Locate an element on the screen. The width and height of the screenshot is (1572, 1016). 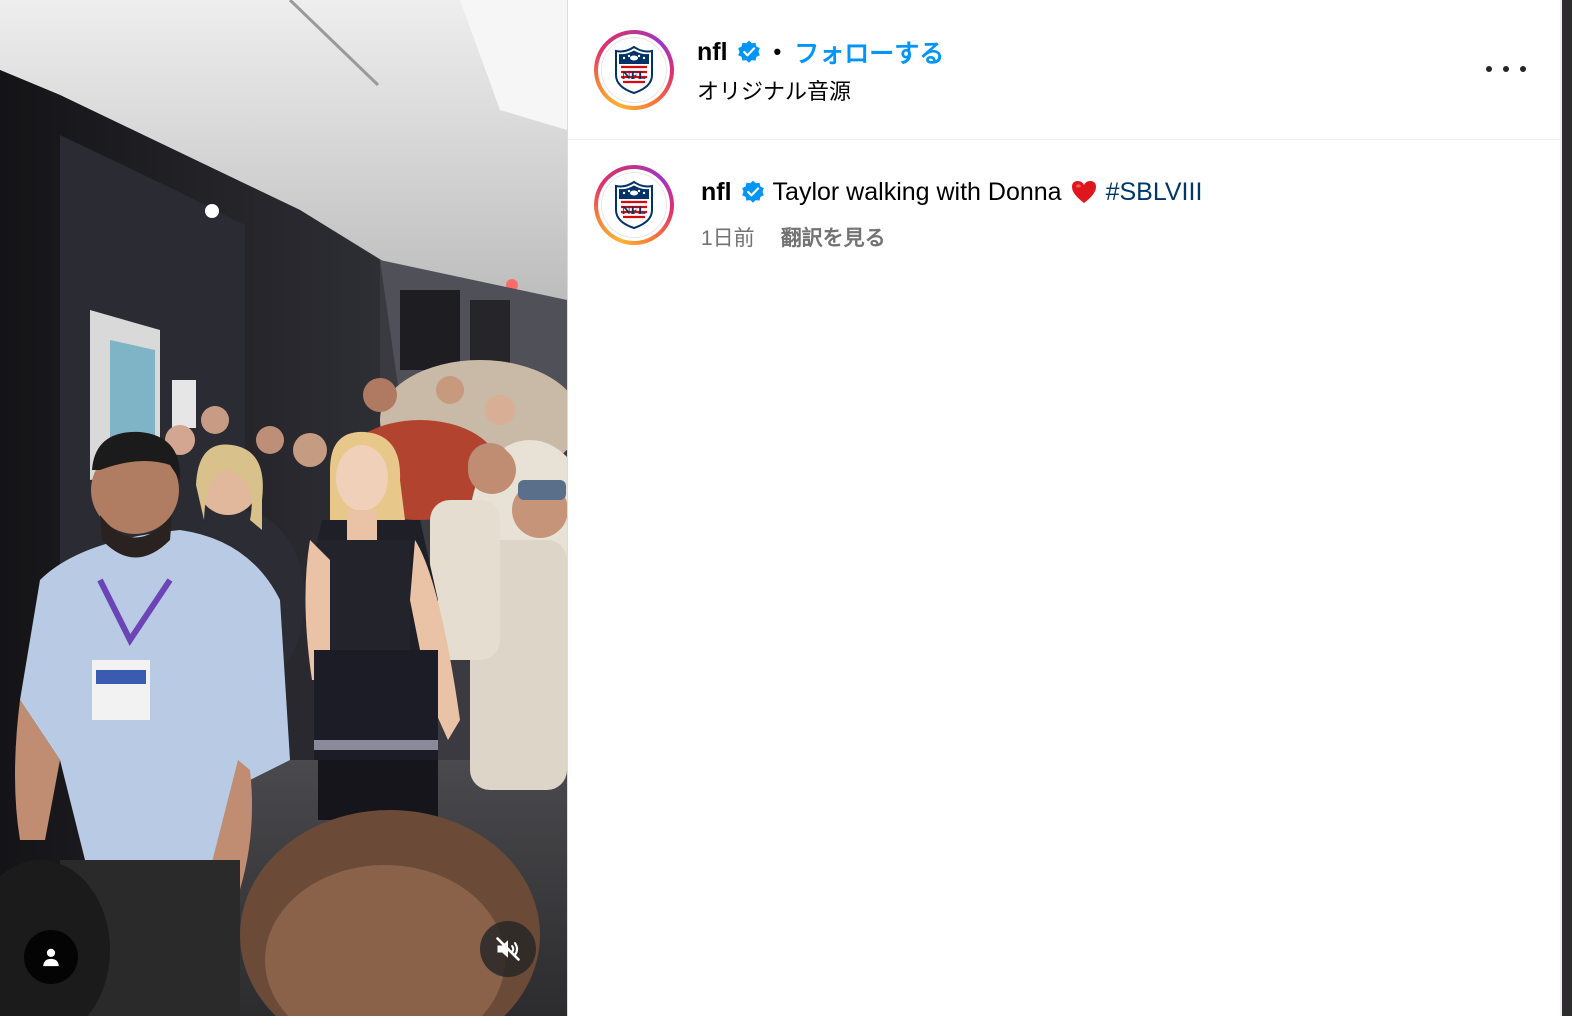
post-header: NFL nfl • フォローする オリジナル音源 is located at coordinates (1064, 70).